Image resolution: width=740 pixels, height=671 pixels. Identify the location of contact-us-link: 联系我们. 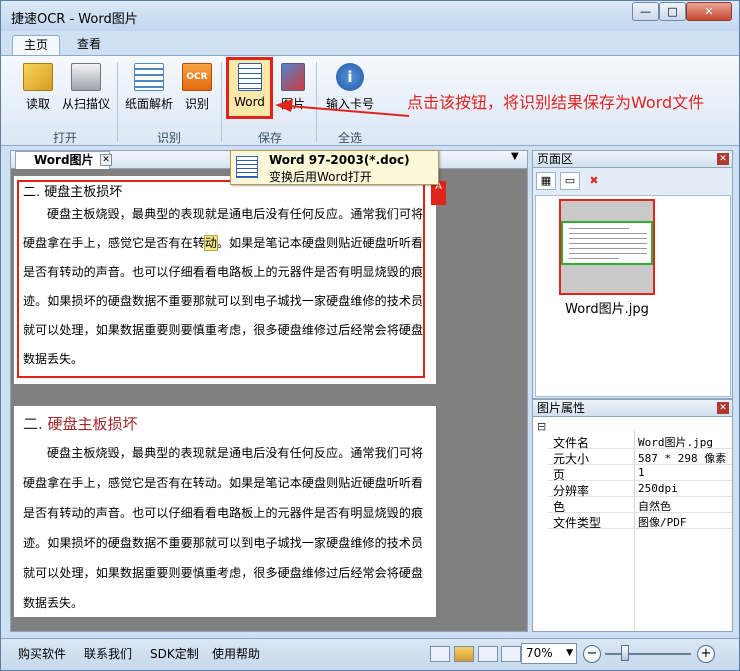
(108, 653).